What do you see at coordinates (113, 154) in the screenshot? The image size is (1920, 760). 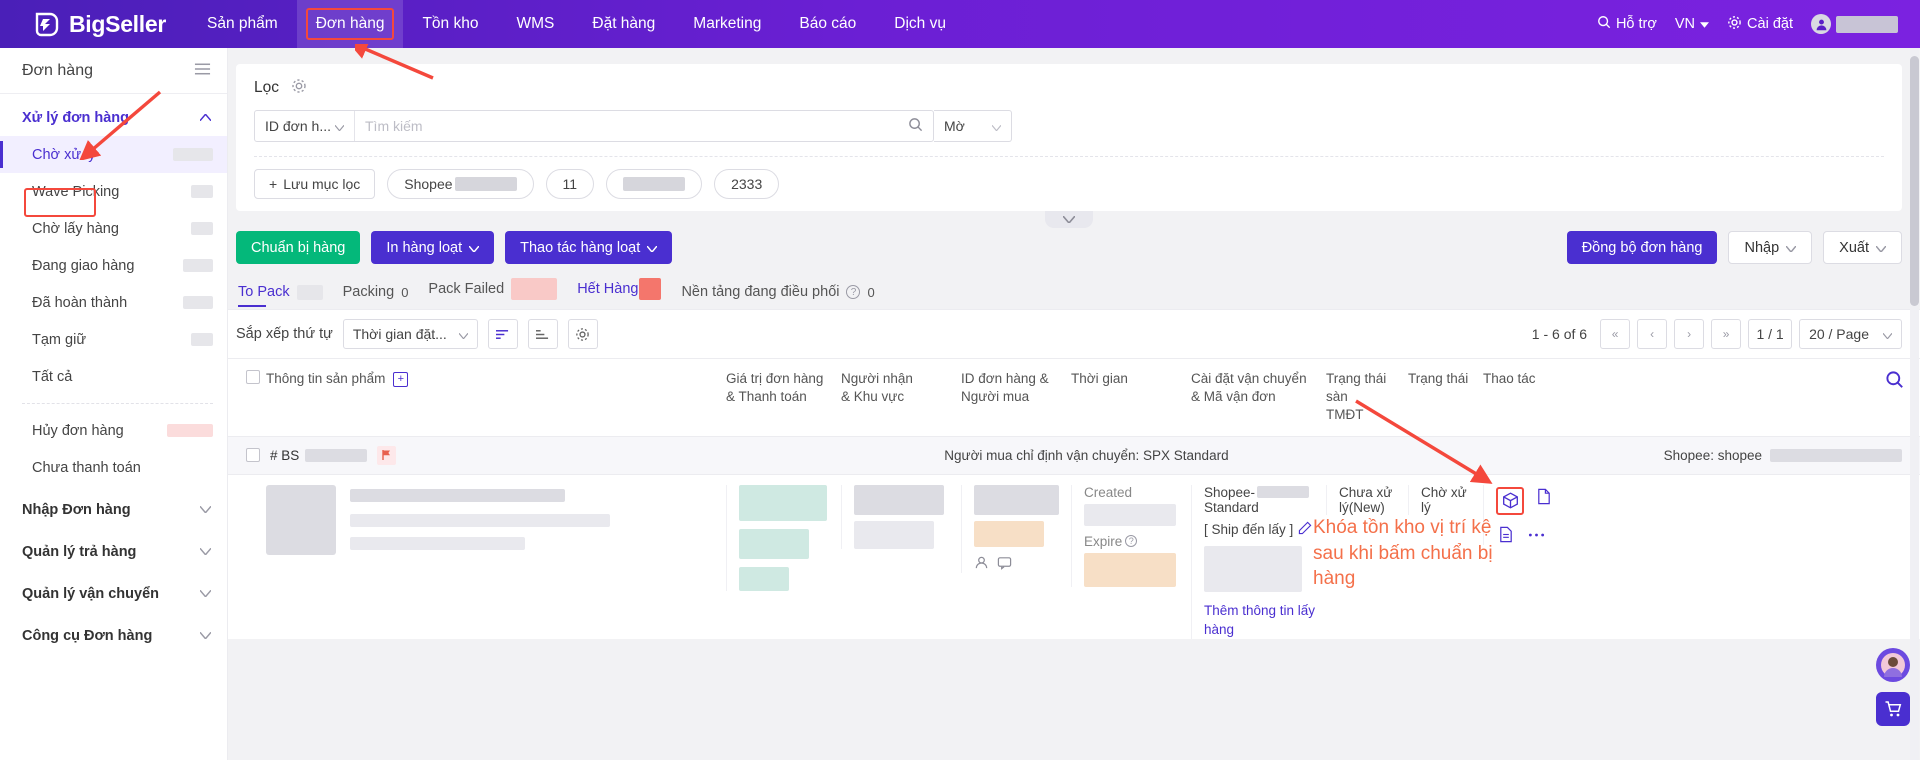 I see `sidebar-item-cho-xu-ly: Chờ xử lý` at bounding box center [113, 154].